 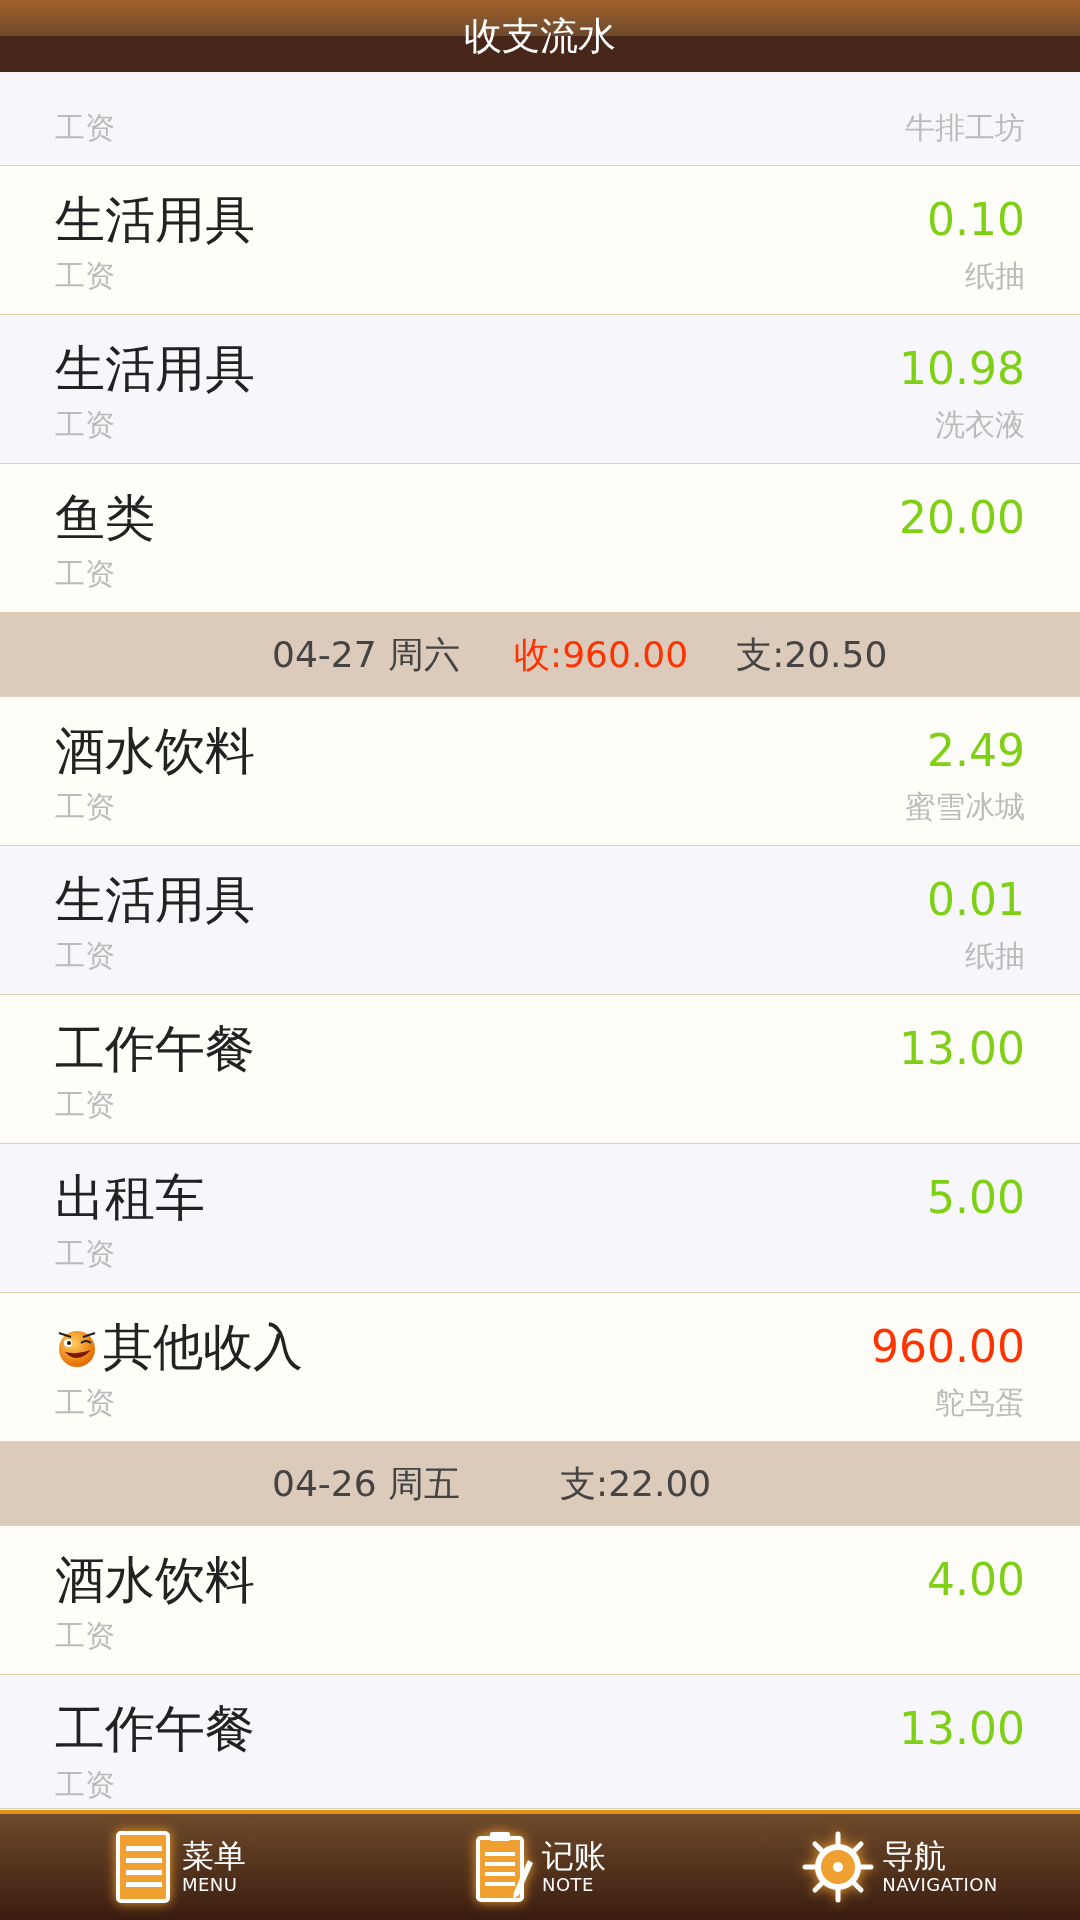 What do you see at coordinates (636, 1483) in the screenshot?
I see `expense-total: 支:22.00` at bounding box center [636, 1483].